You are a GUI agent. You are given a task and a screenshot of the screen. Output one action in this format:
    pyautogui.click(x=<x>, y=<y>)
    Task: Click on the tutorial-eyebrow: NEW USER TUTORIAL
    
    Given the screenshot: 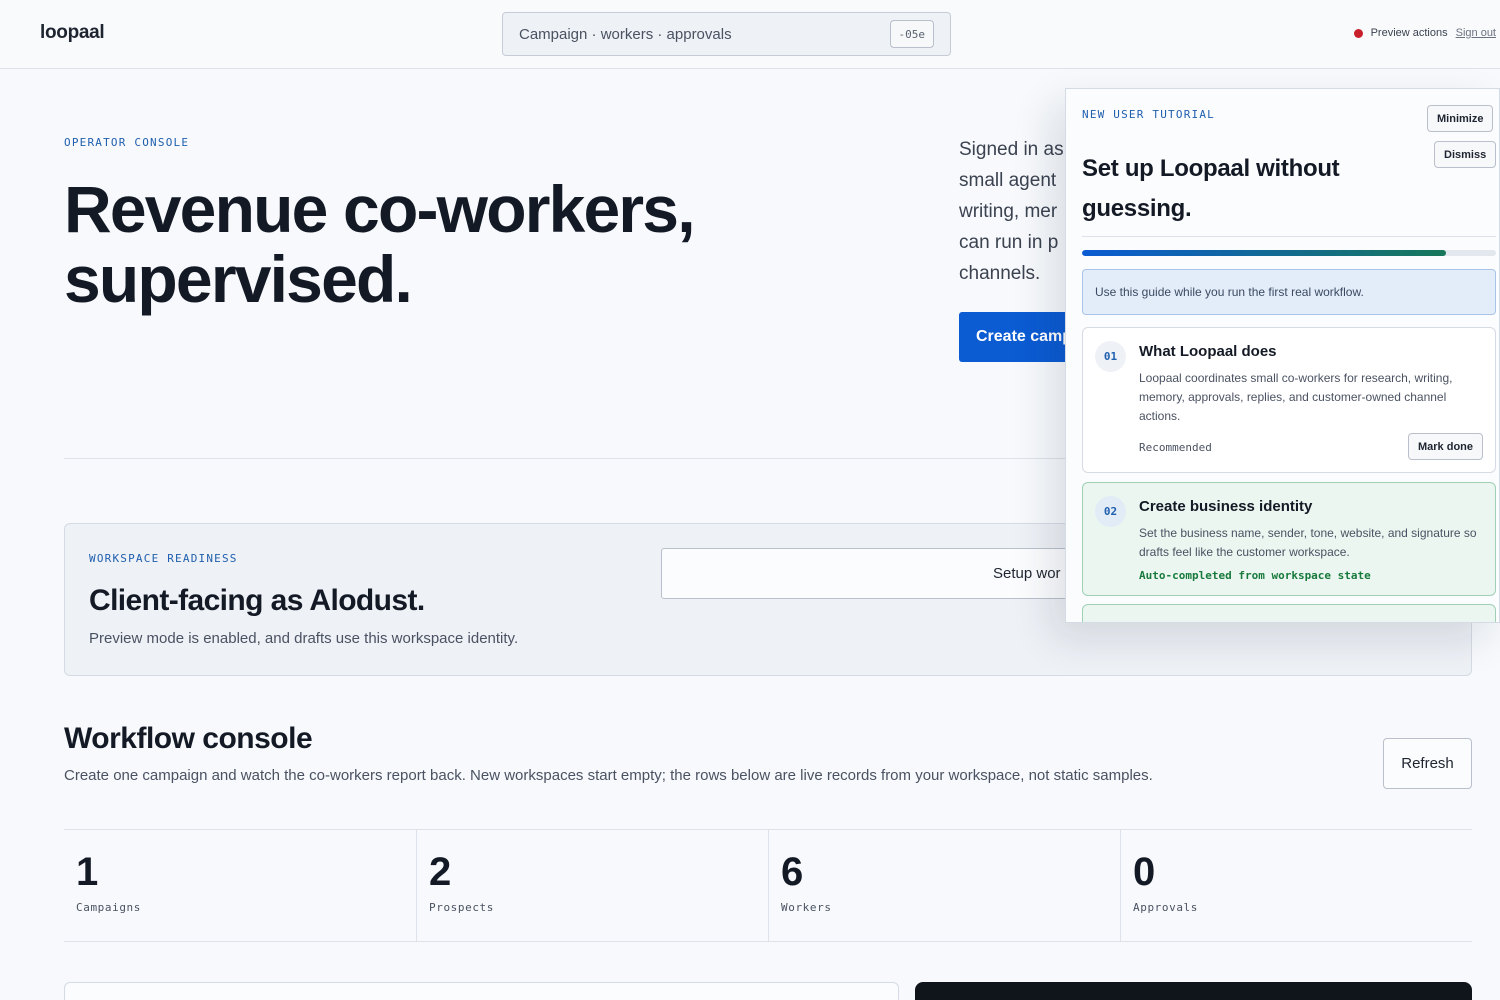 What is the action you would take?
    pyautogui.click(x=1148, y=114)
    